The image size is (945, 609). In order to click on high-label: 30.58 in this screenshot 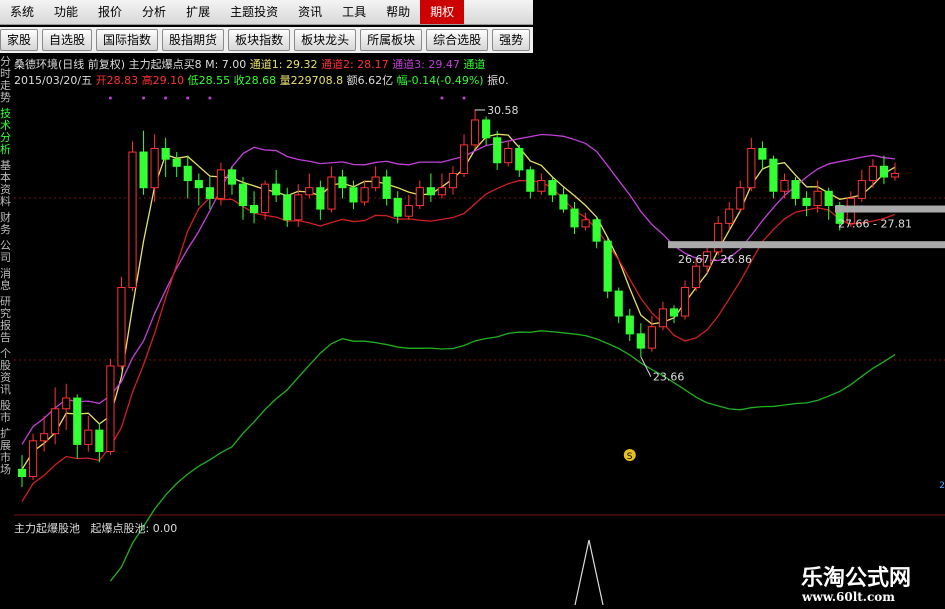, I will do `click(502, 110)`.